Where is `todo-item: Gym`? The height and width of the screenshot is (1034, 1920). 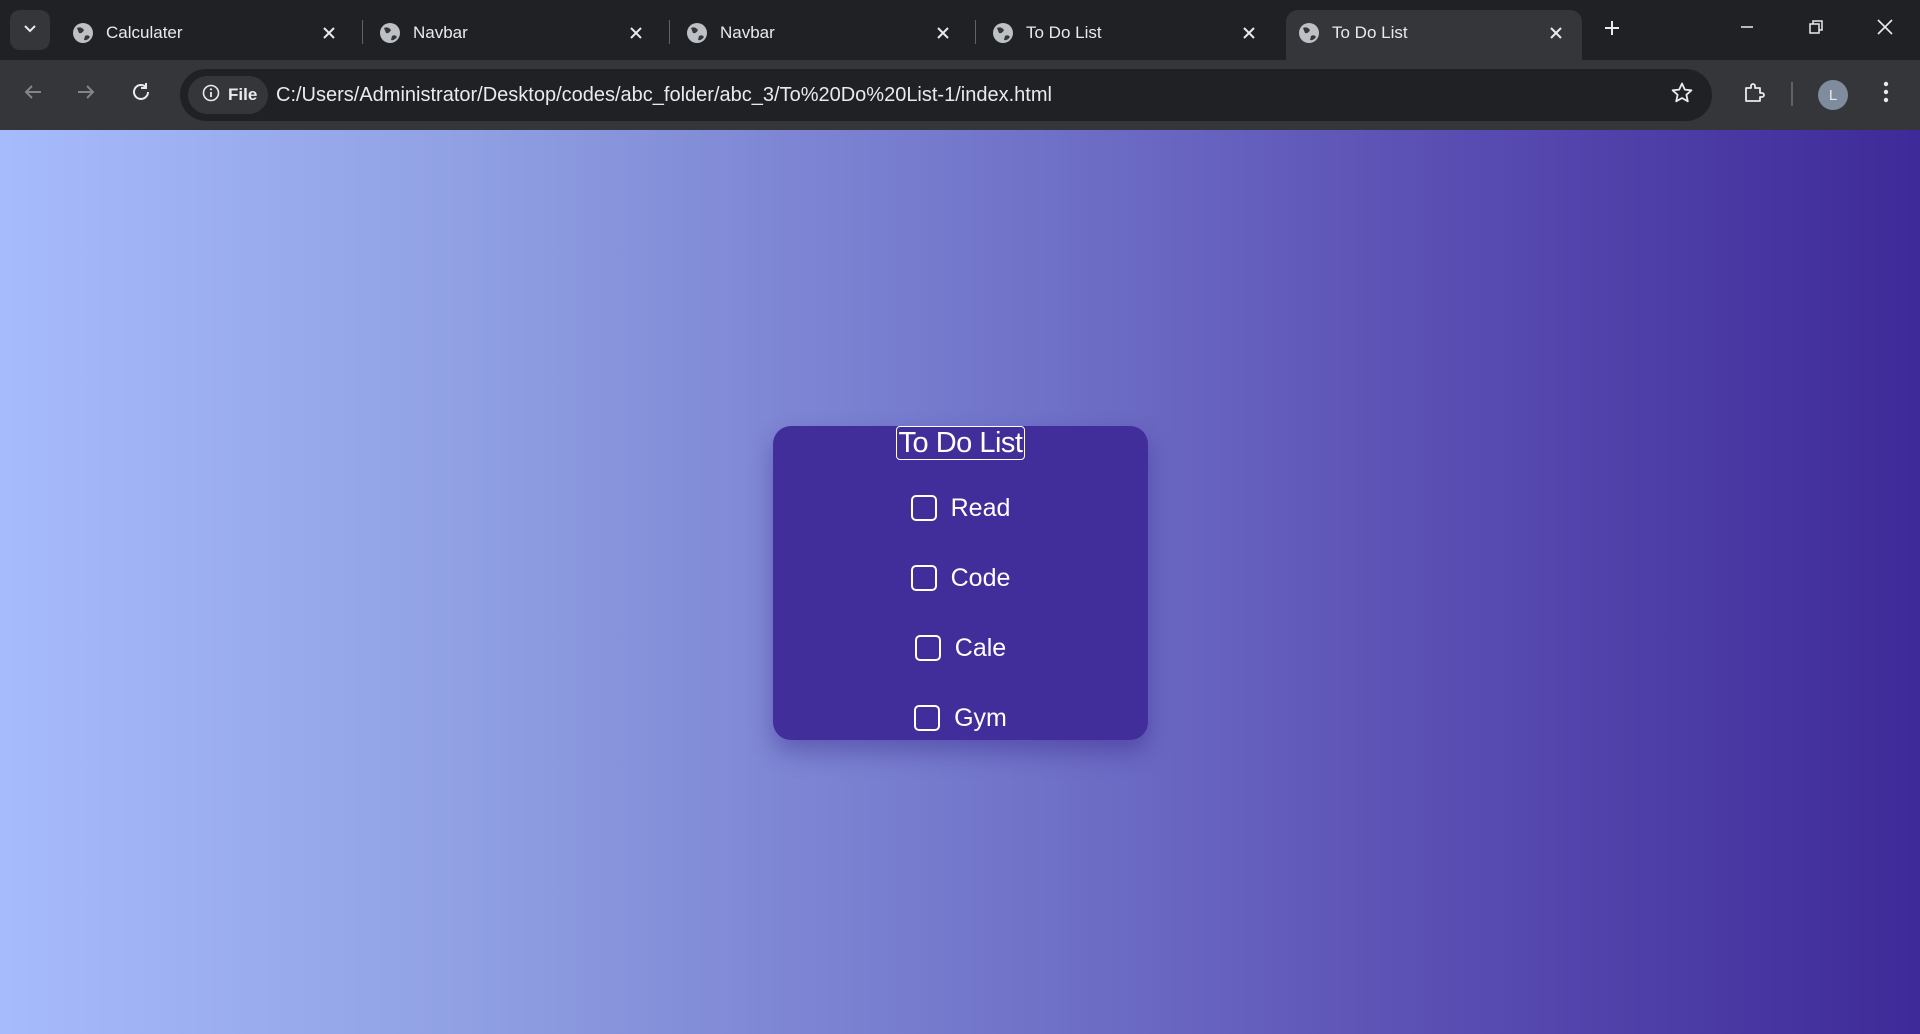
todo-item: Gym is located at coordinates (960, 718).